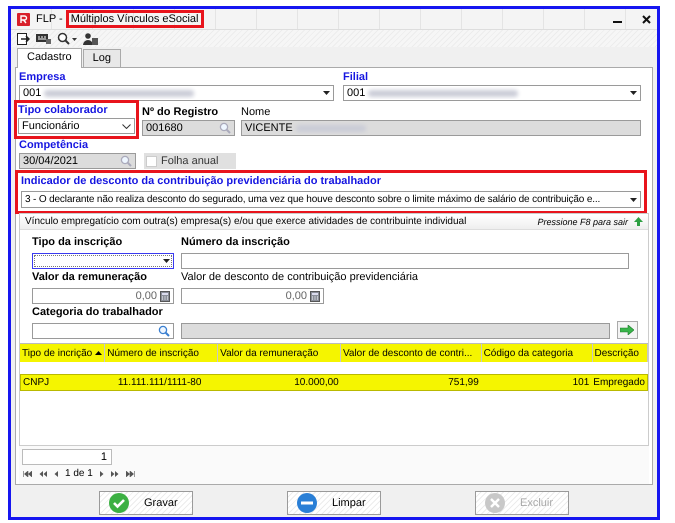 The width and height of the screenshot is (675, 523). Describe the element at coordinates (299, 277) in the screenshot. I see `field-label: Valor de desconto de contribuição previdenciária` at that location.